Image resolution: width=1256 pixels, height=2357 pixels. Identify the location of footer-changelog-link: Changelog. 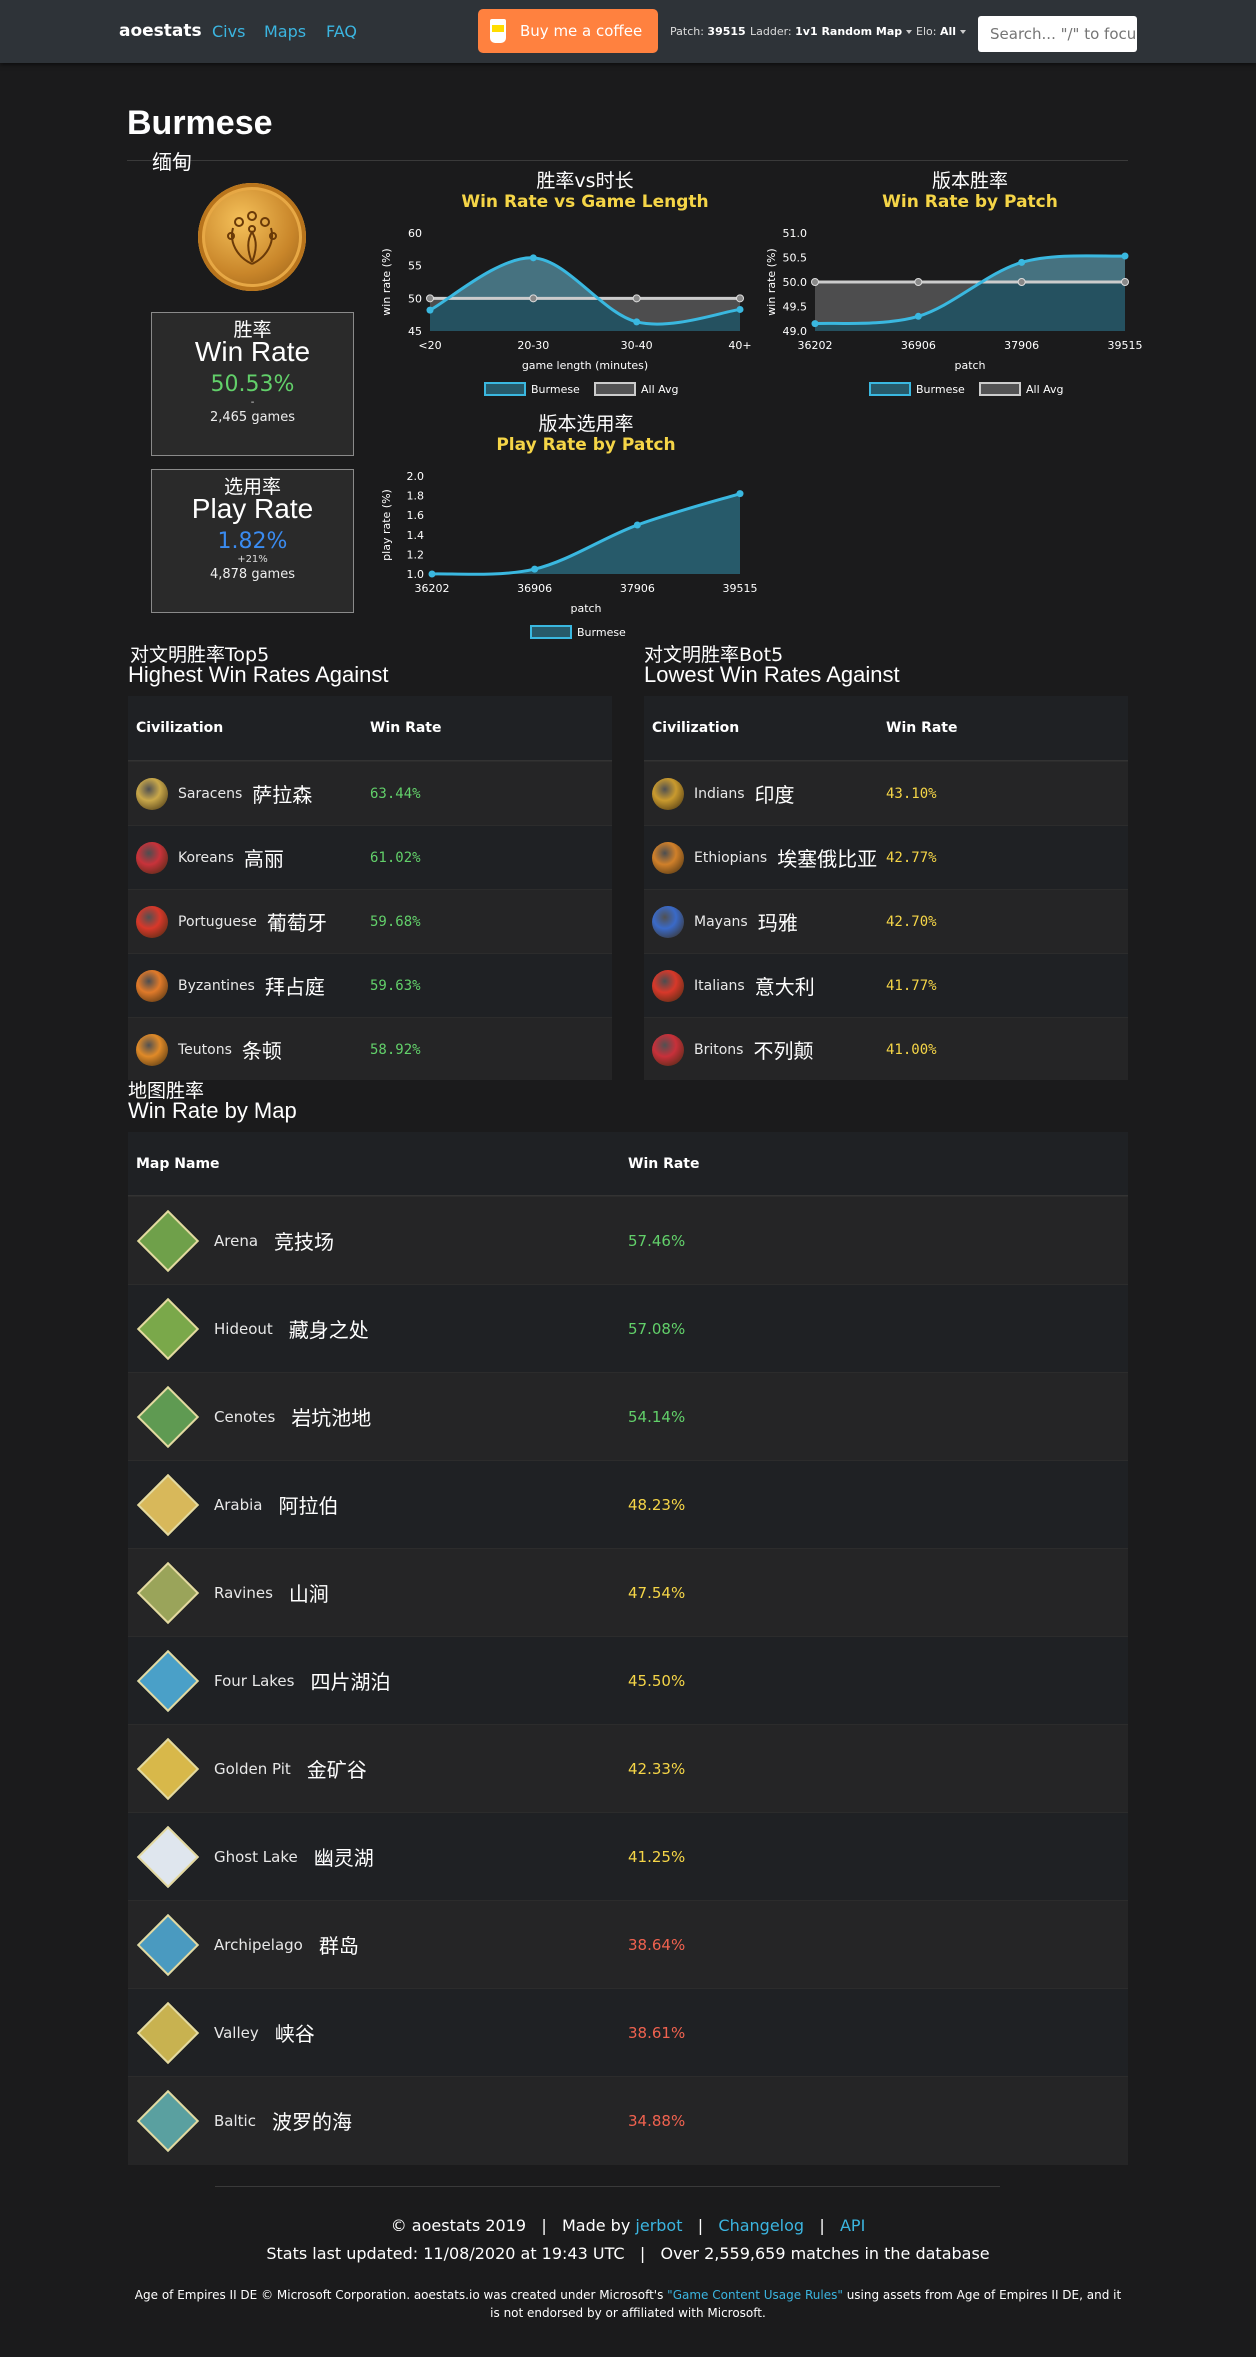
(761, 2225).